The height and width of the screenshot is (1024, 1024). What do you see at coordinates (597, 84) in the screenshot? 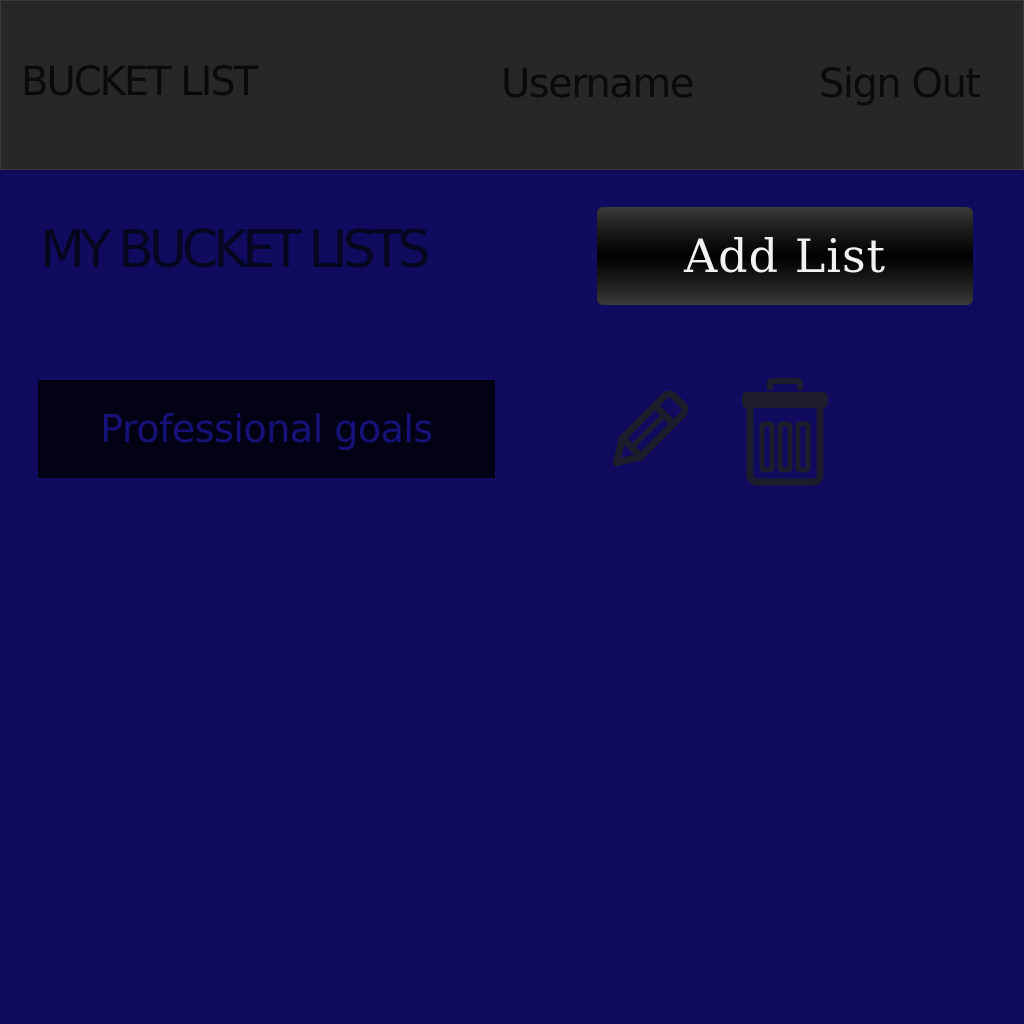
I see `username-link: Username` at bounding box center [597, 84].